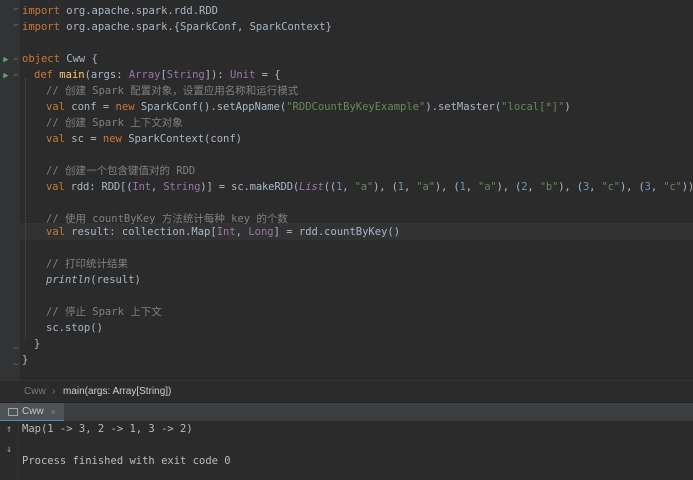  Describe the element at coordinates (157, 75) in the screenshot. I see `code-line: def main(args: Array[String]): Unit = {` at that location.